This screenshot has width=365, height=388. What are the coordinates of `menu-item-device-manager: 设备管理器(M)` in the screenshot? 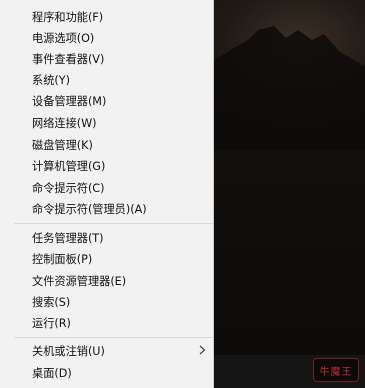 It's located at (106, 100).